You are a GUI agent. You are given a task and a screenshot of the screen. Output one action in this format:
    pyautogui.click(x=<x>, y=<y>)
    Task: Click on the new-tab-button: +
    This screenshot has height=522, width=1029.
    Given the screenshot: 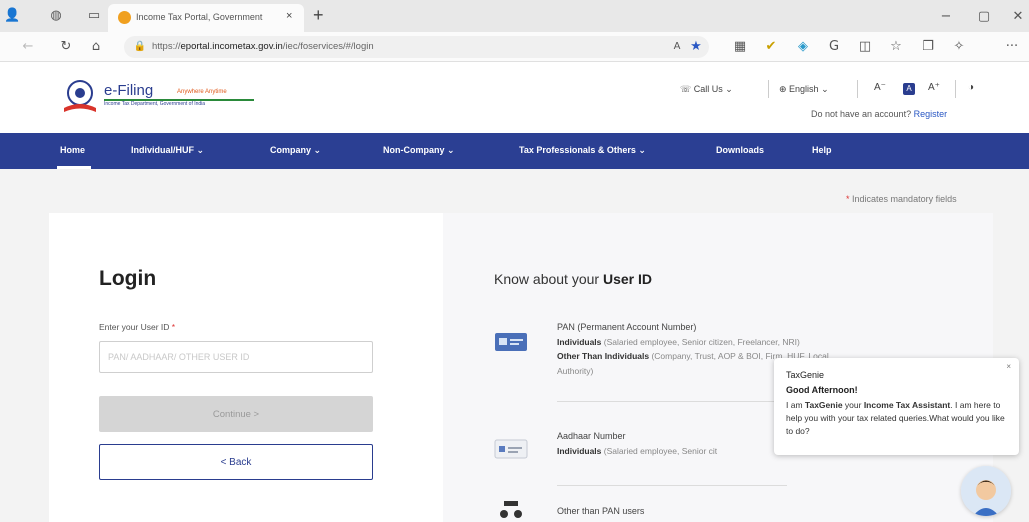 What is the action you would take?
    pyautogui.click(x=318, y=15)
    